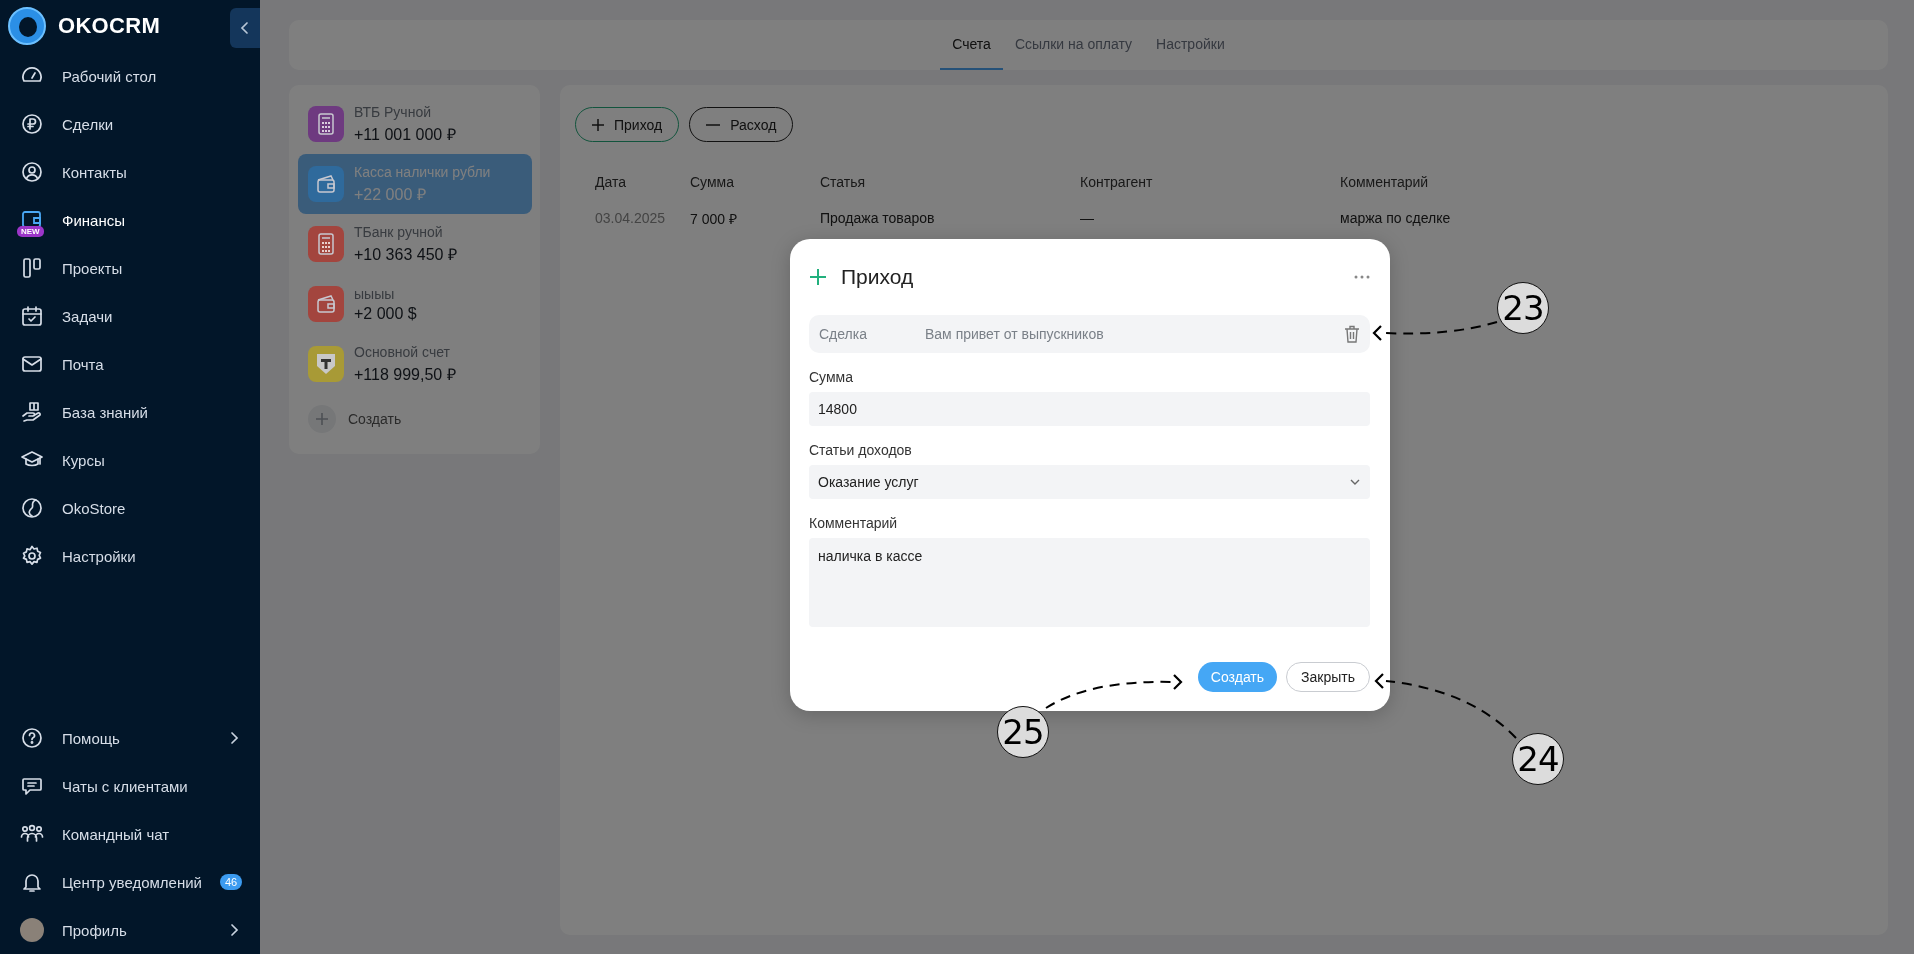 The height and width of the screenshot is (954, 1914). I want to click on account-item: ВТБ Ручной +11 001 000 ₽, so click(415, 124).